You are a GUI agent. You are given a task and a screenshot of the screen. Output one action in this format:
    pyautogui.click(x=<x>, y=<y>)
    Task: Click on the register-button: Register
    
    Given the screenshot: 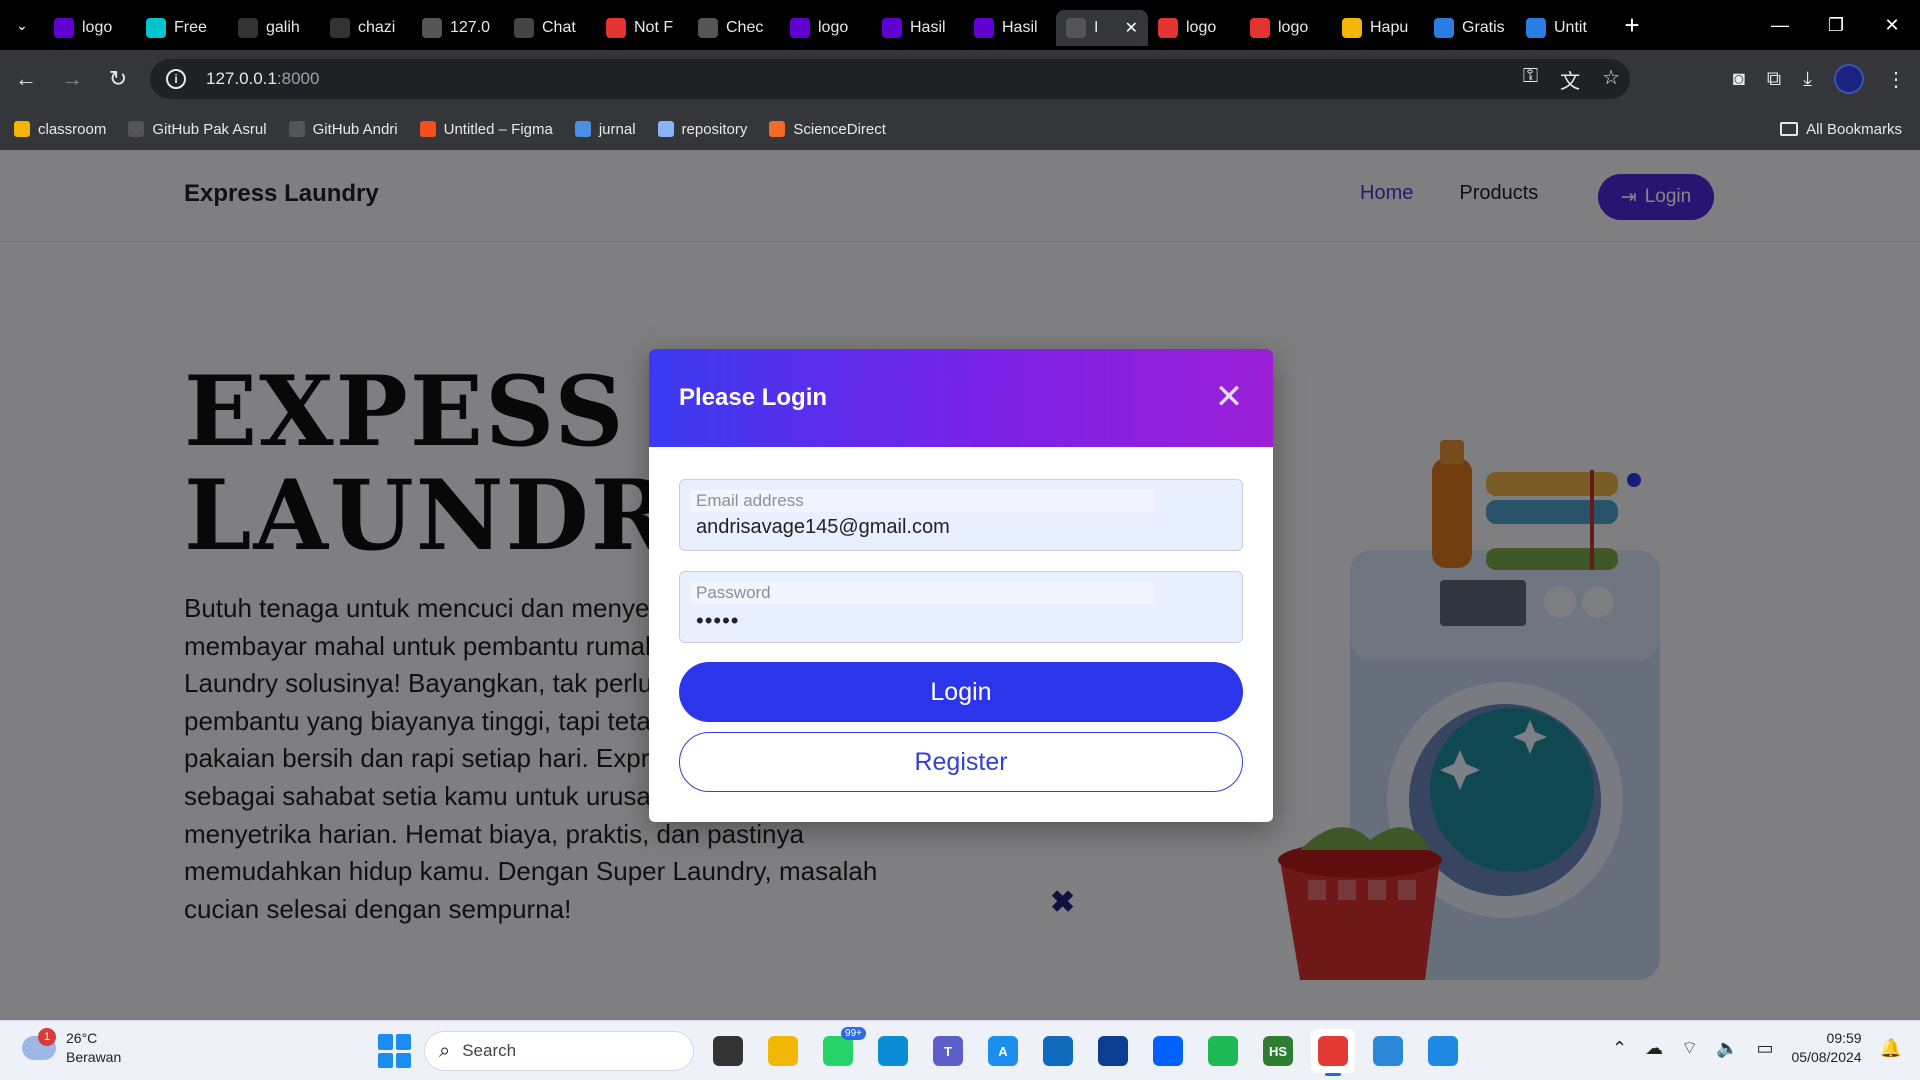 What is the action you would take?
    pyautogui.click(x=961, y=762)
    